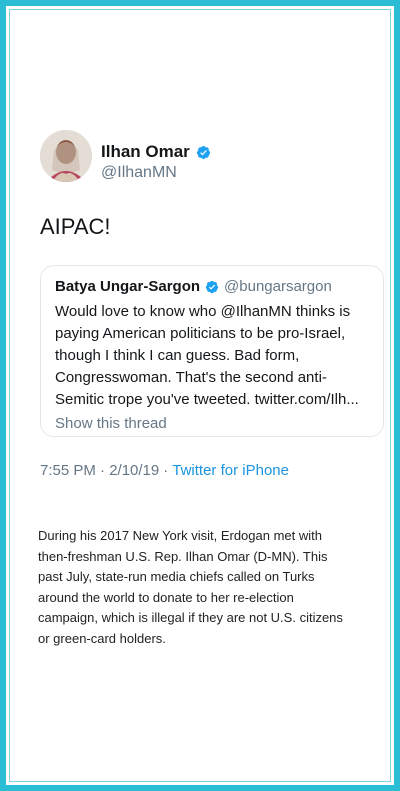 The width and height of the screenshot is (400, 791). I want to click on avatar, so click(66, 156).